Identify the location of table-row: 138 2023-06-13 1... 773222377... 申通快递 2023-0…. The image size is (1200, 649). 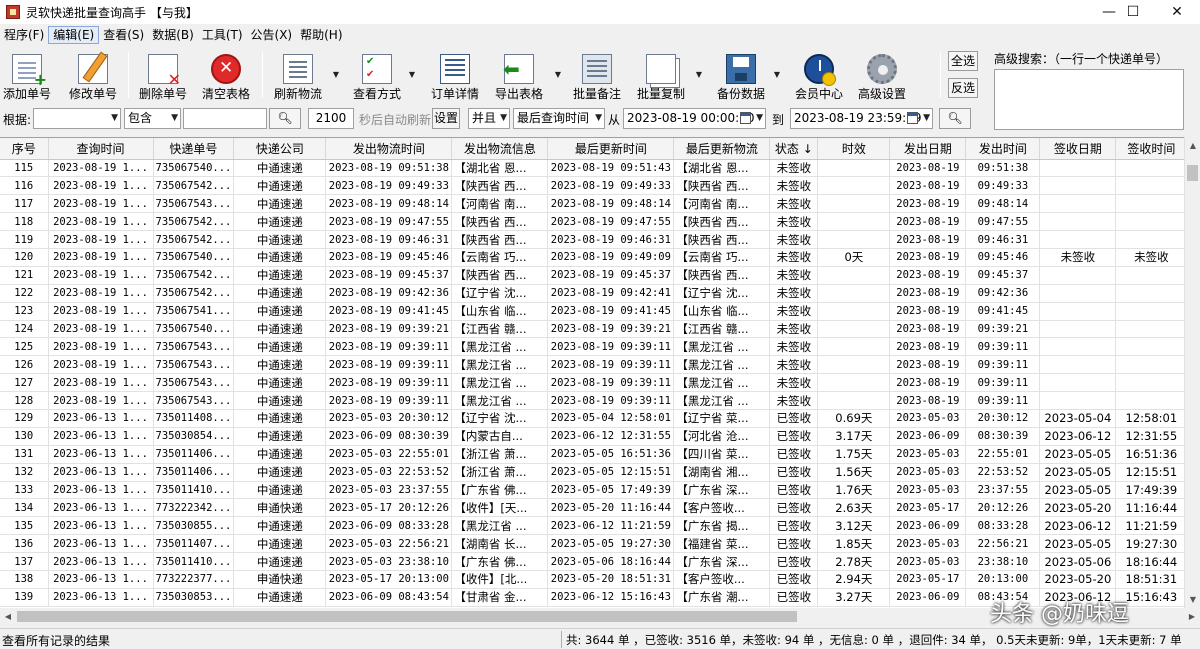
(594, 579).